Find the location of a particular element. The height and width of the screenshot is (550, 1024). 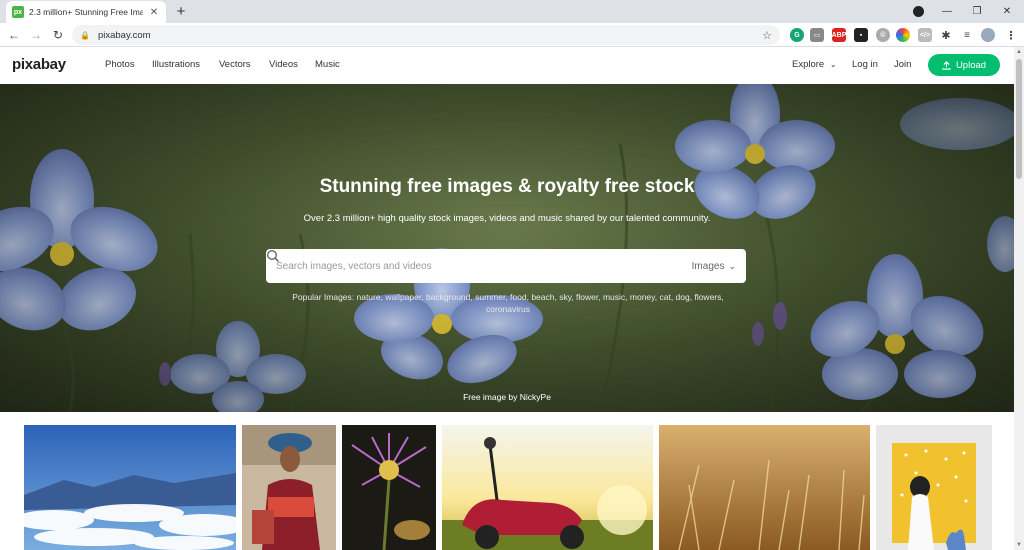

gallery-image-wheat is located at coordinates (764, 487).